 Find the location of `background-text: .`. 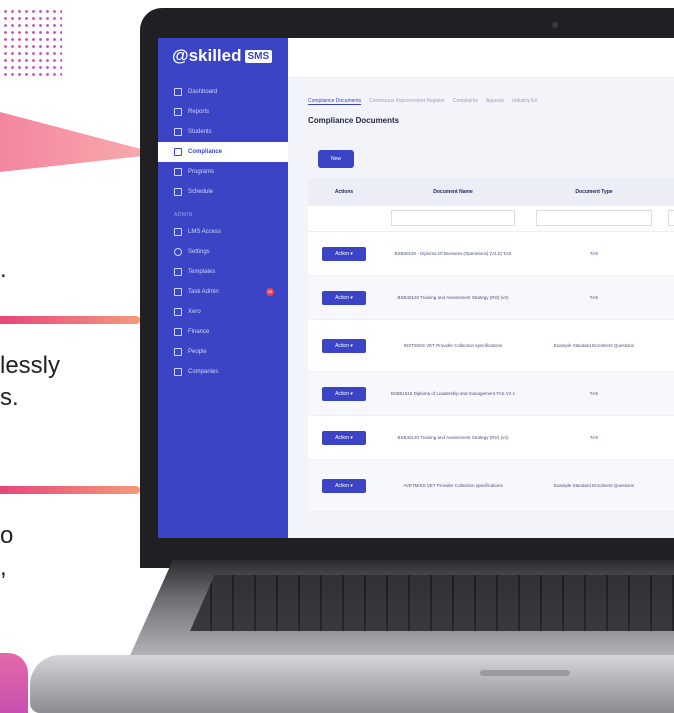

background-text: . is located at coordinates (3, 269).